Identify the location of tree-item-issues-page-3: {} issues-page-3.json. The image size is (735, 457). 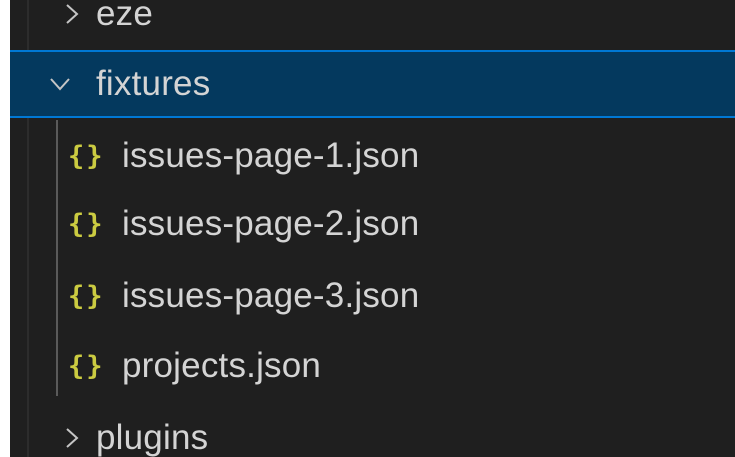
(372, 296).